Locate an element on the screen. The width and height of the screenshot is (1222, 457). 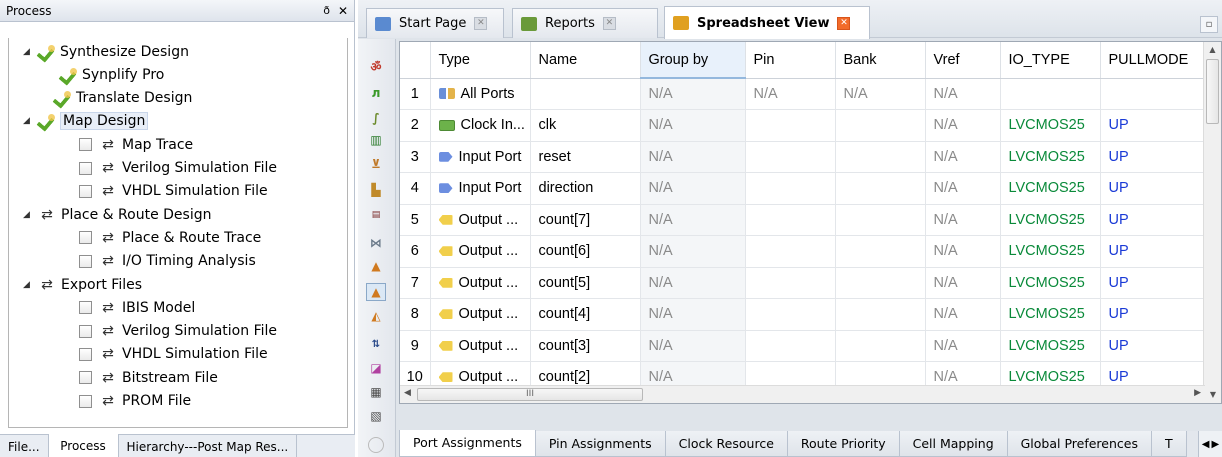
filter-icon: ▲ is located at coordinates (376, 292).